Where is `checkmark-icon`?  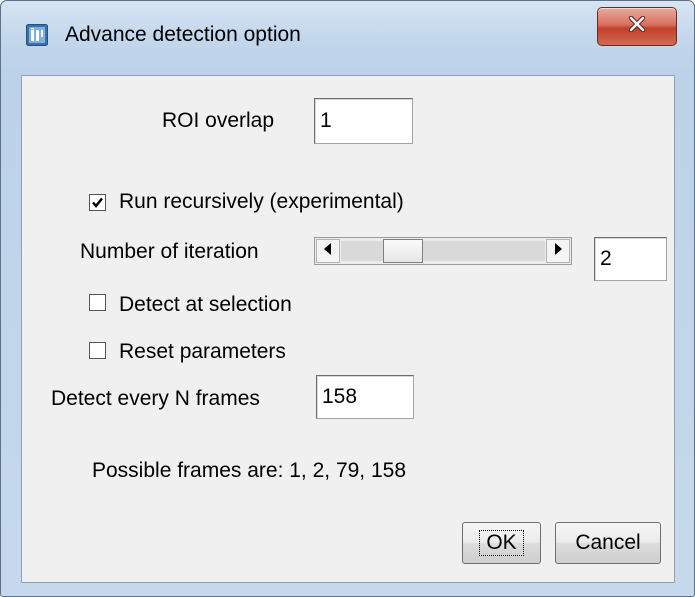
checkmark-icon is located at coordinates (97, 202).